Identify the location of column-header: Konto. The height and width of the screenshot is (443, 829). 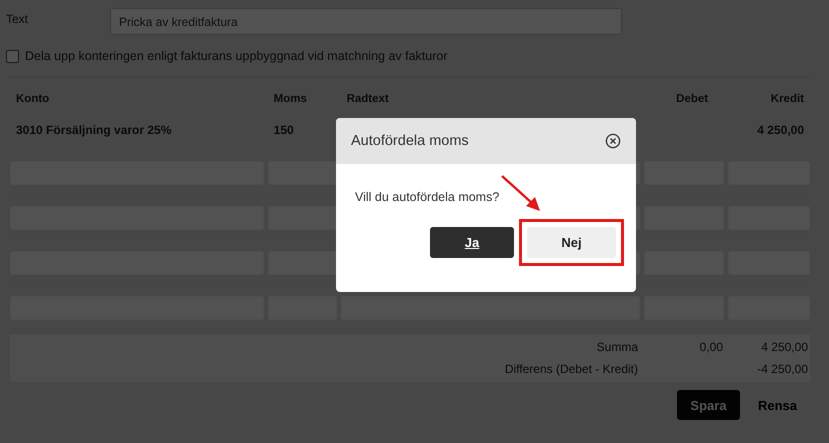
(32, 98).